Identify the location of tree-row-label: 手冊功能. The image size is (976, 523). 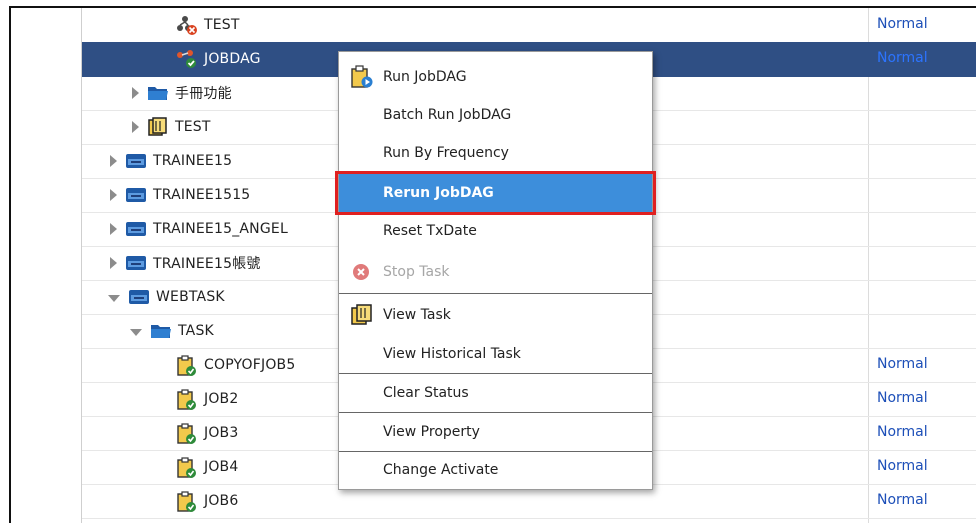
(203, 93).